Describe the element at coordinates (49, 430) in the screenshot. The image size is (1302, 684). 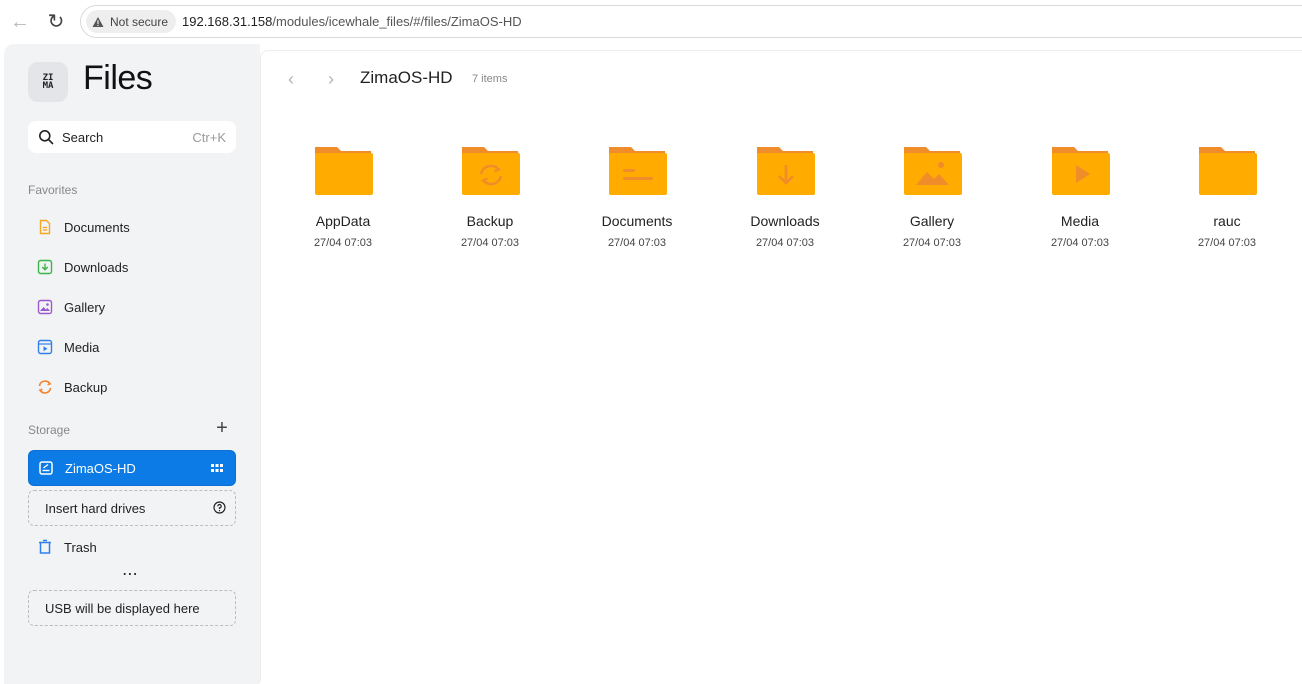
I see `storage-heading: Storage` at that location.